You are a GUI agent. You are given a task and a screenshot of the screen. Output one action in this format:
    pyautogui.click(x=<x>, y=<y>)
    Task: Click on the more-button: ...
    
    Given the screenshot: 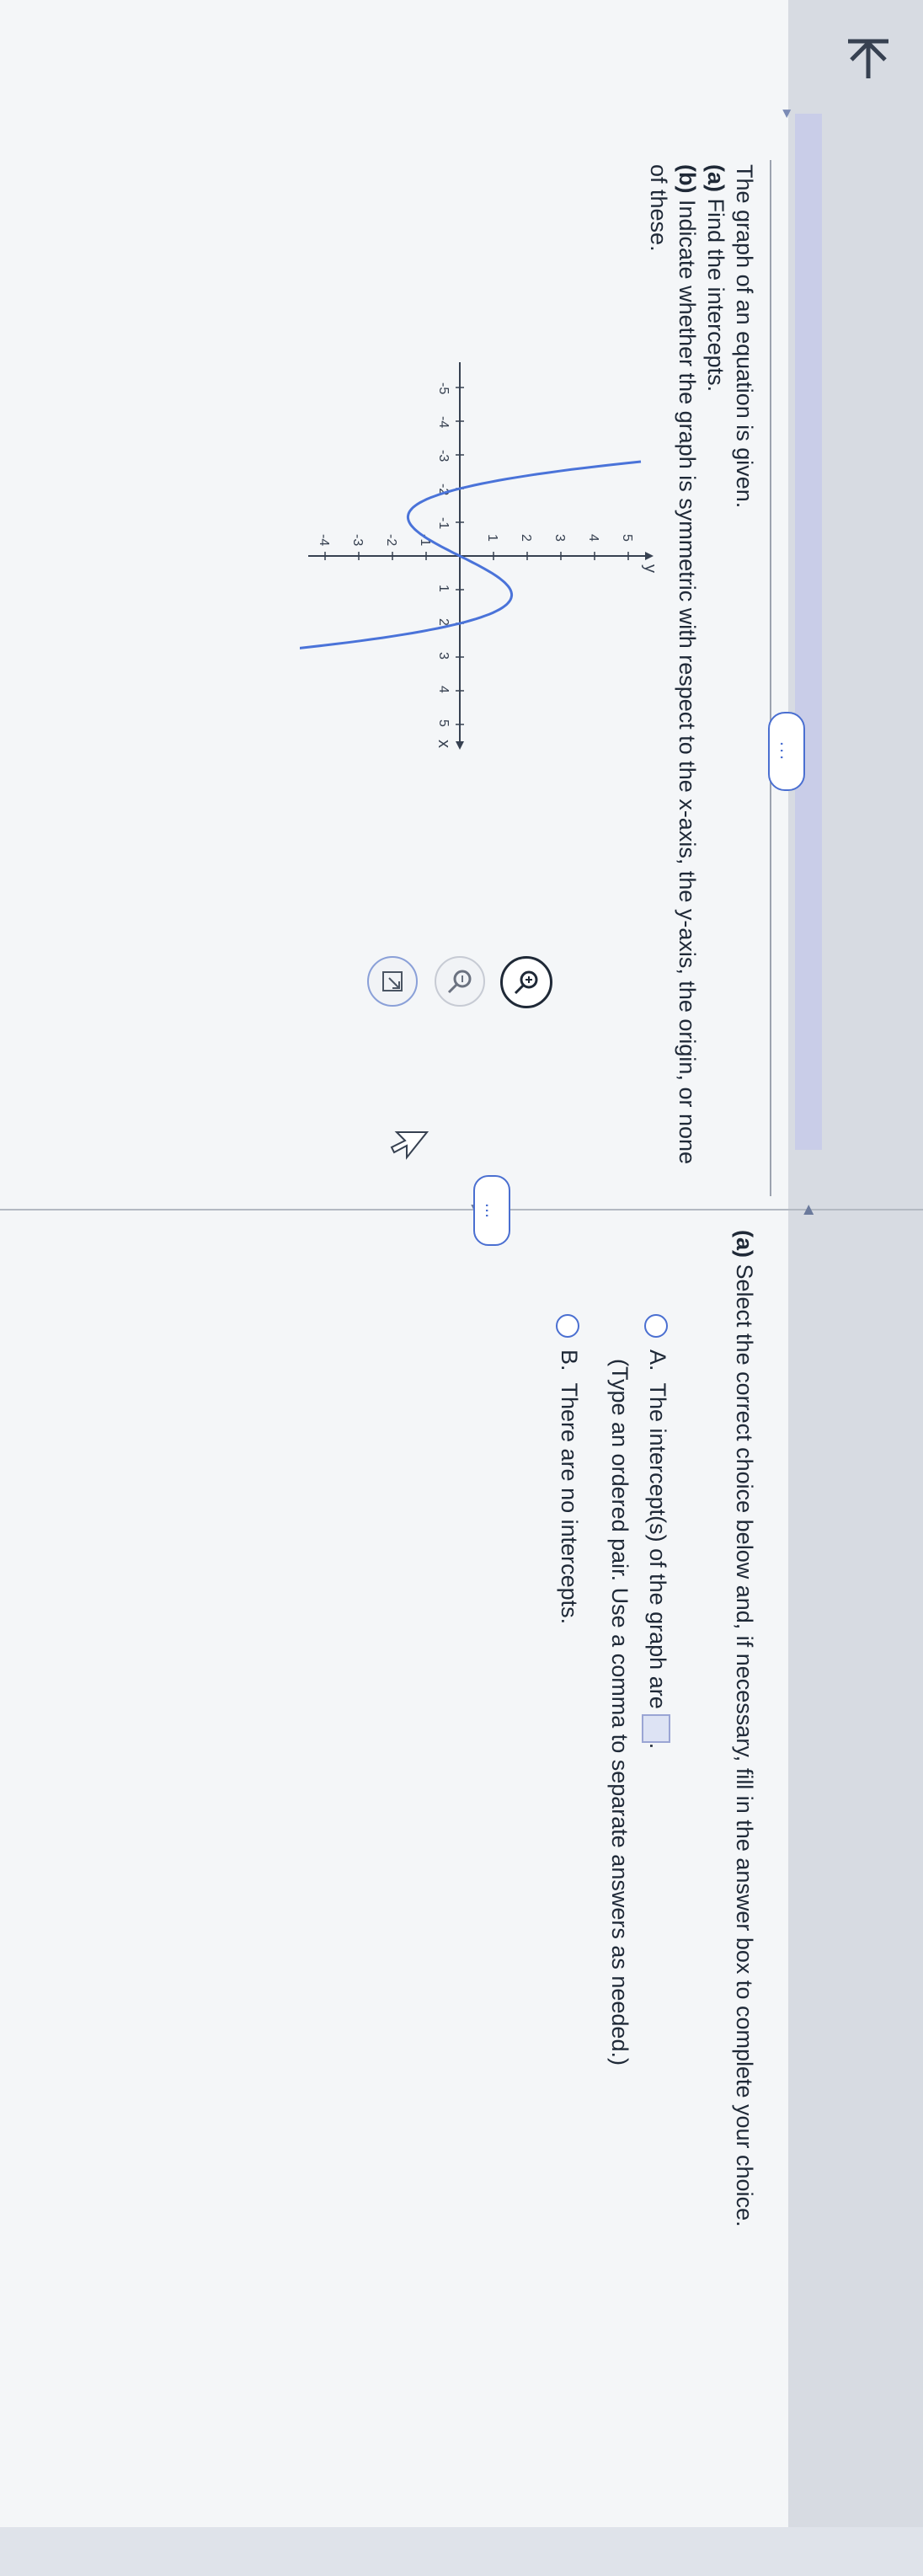 What is the action you would take?
    pyautogui.click(x=786, y=751)
    